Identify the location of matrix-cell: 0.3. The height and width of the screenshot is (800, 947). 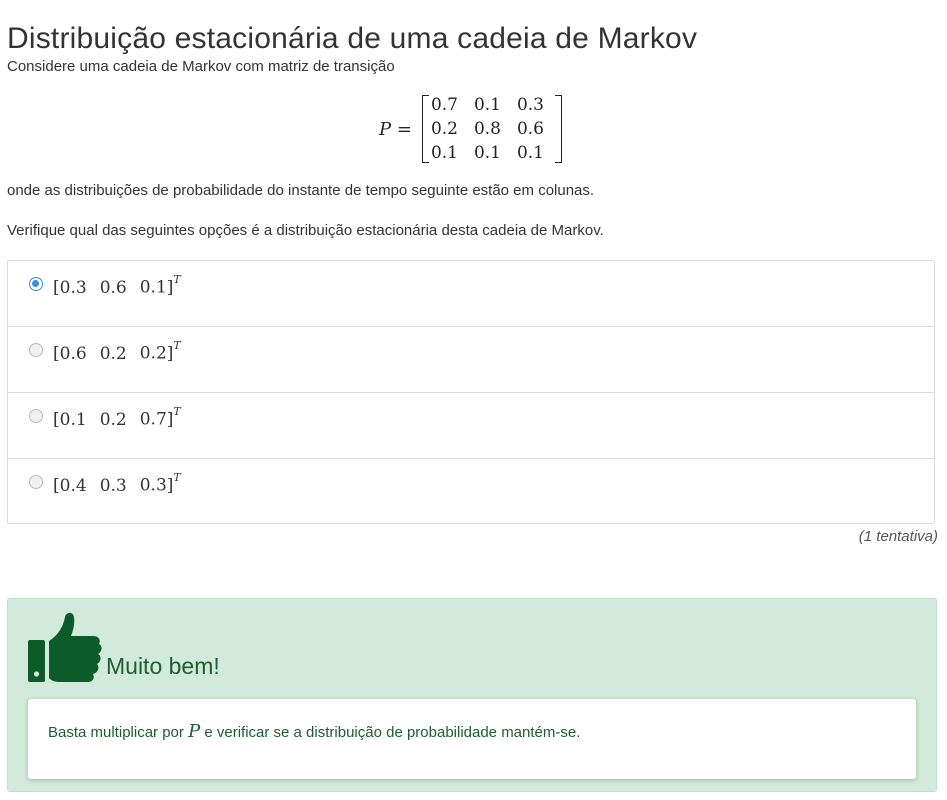
(530, 105).